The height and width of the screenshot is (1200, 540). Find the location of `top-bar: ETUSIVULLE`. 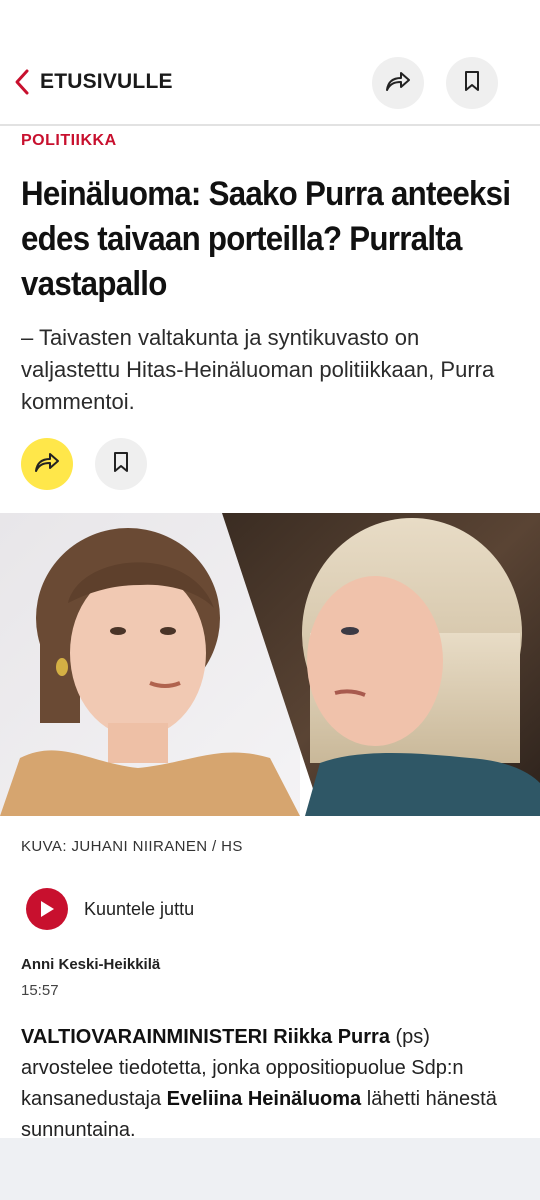

top-bar: ETUSIVULLE is located at coordinates (270, 63).